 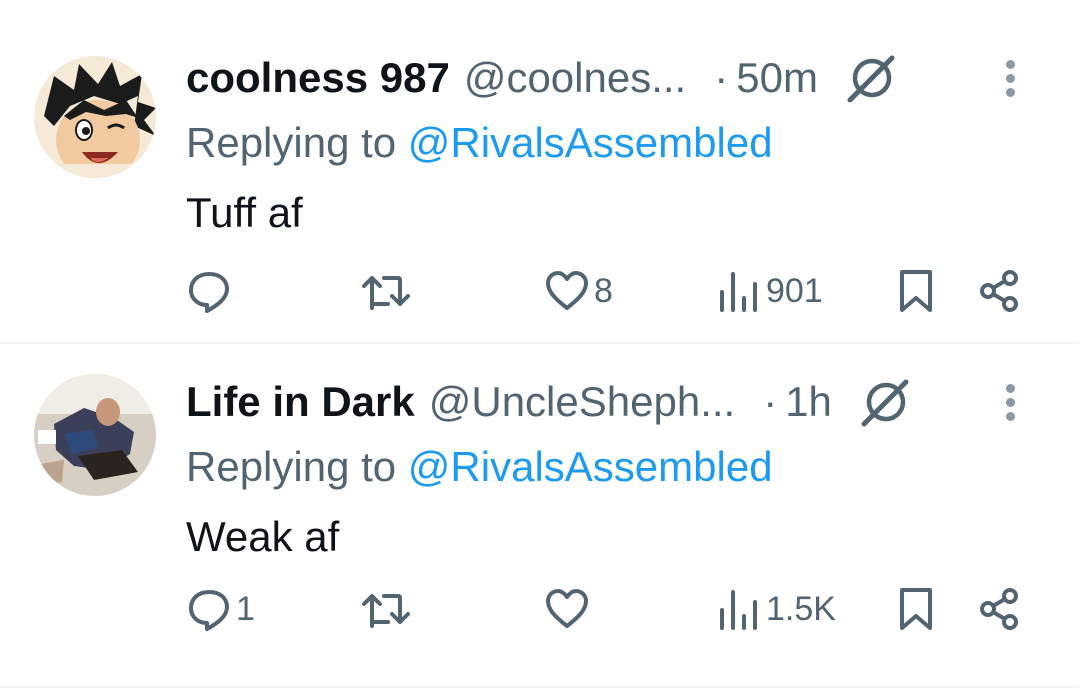 I want to click on like-button: 8, so click(x=578, y=291).